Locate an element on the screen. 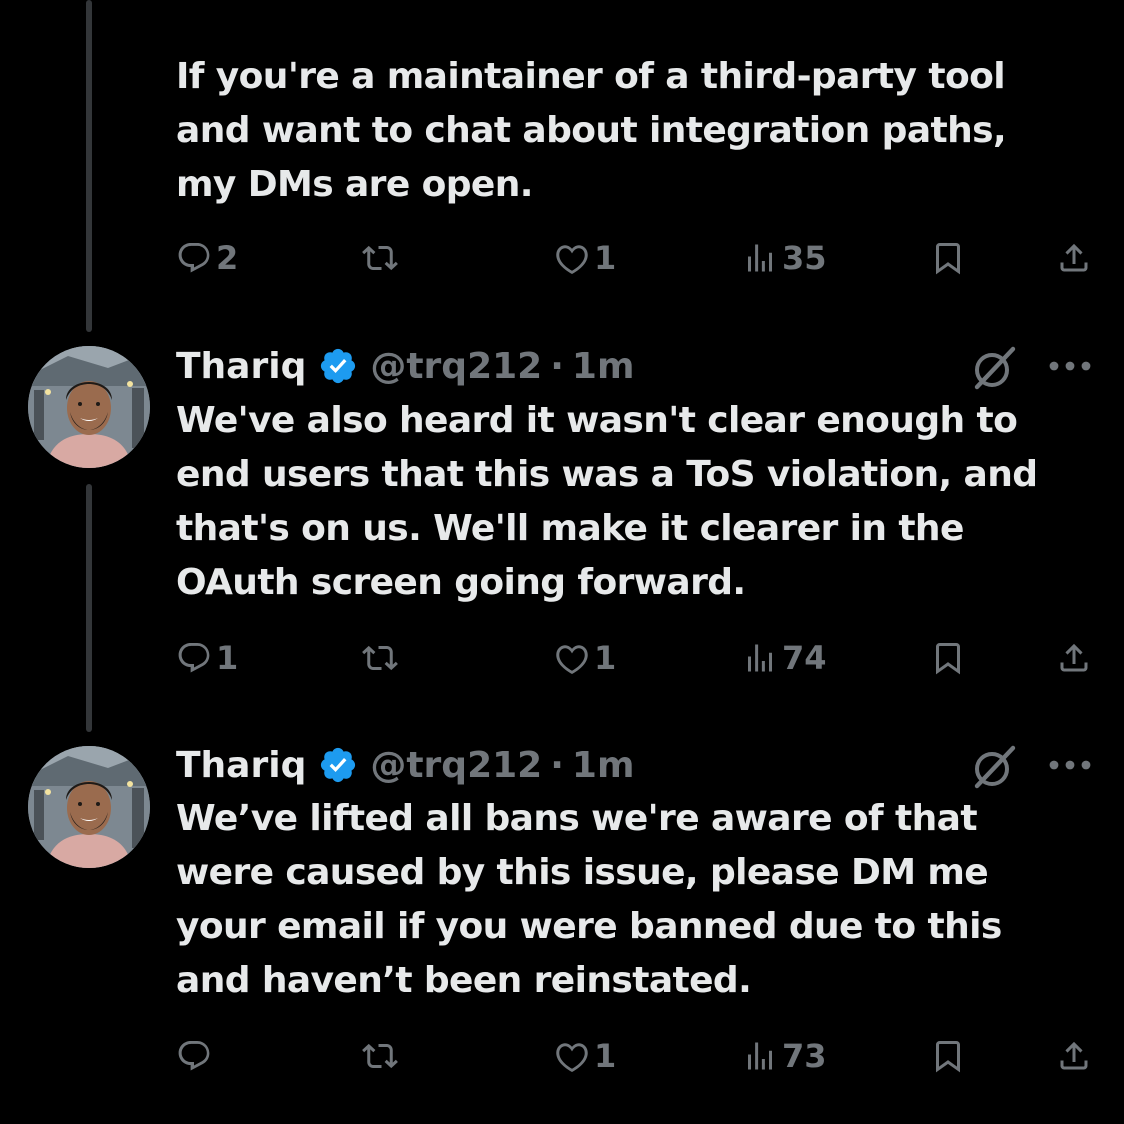 The width and height of the screenshot is (1124, 1124). tweet-actions: 1 1 74 is located at coordinates (636, 658).